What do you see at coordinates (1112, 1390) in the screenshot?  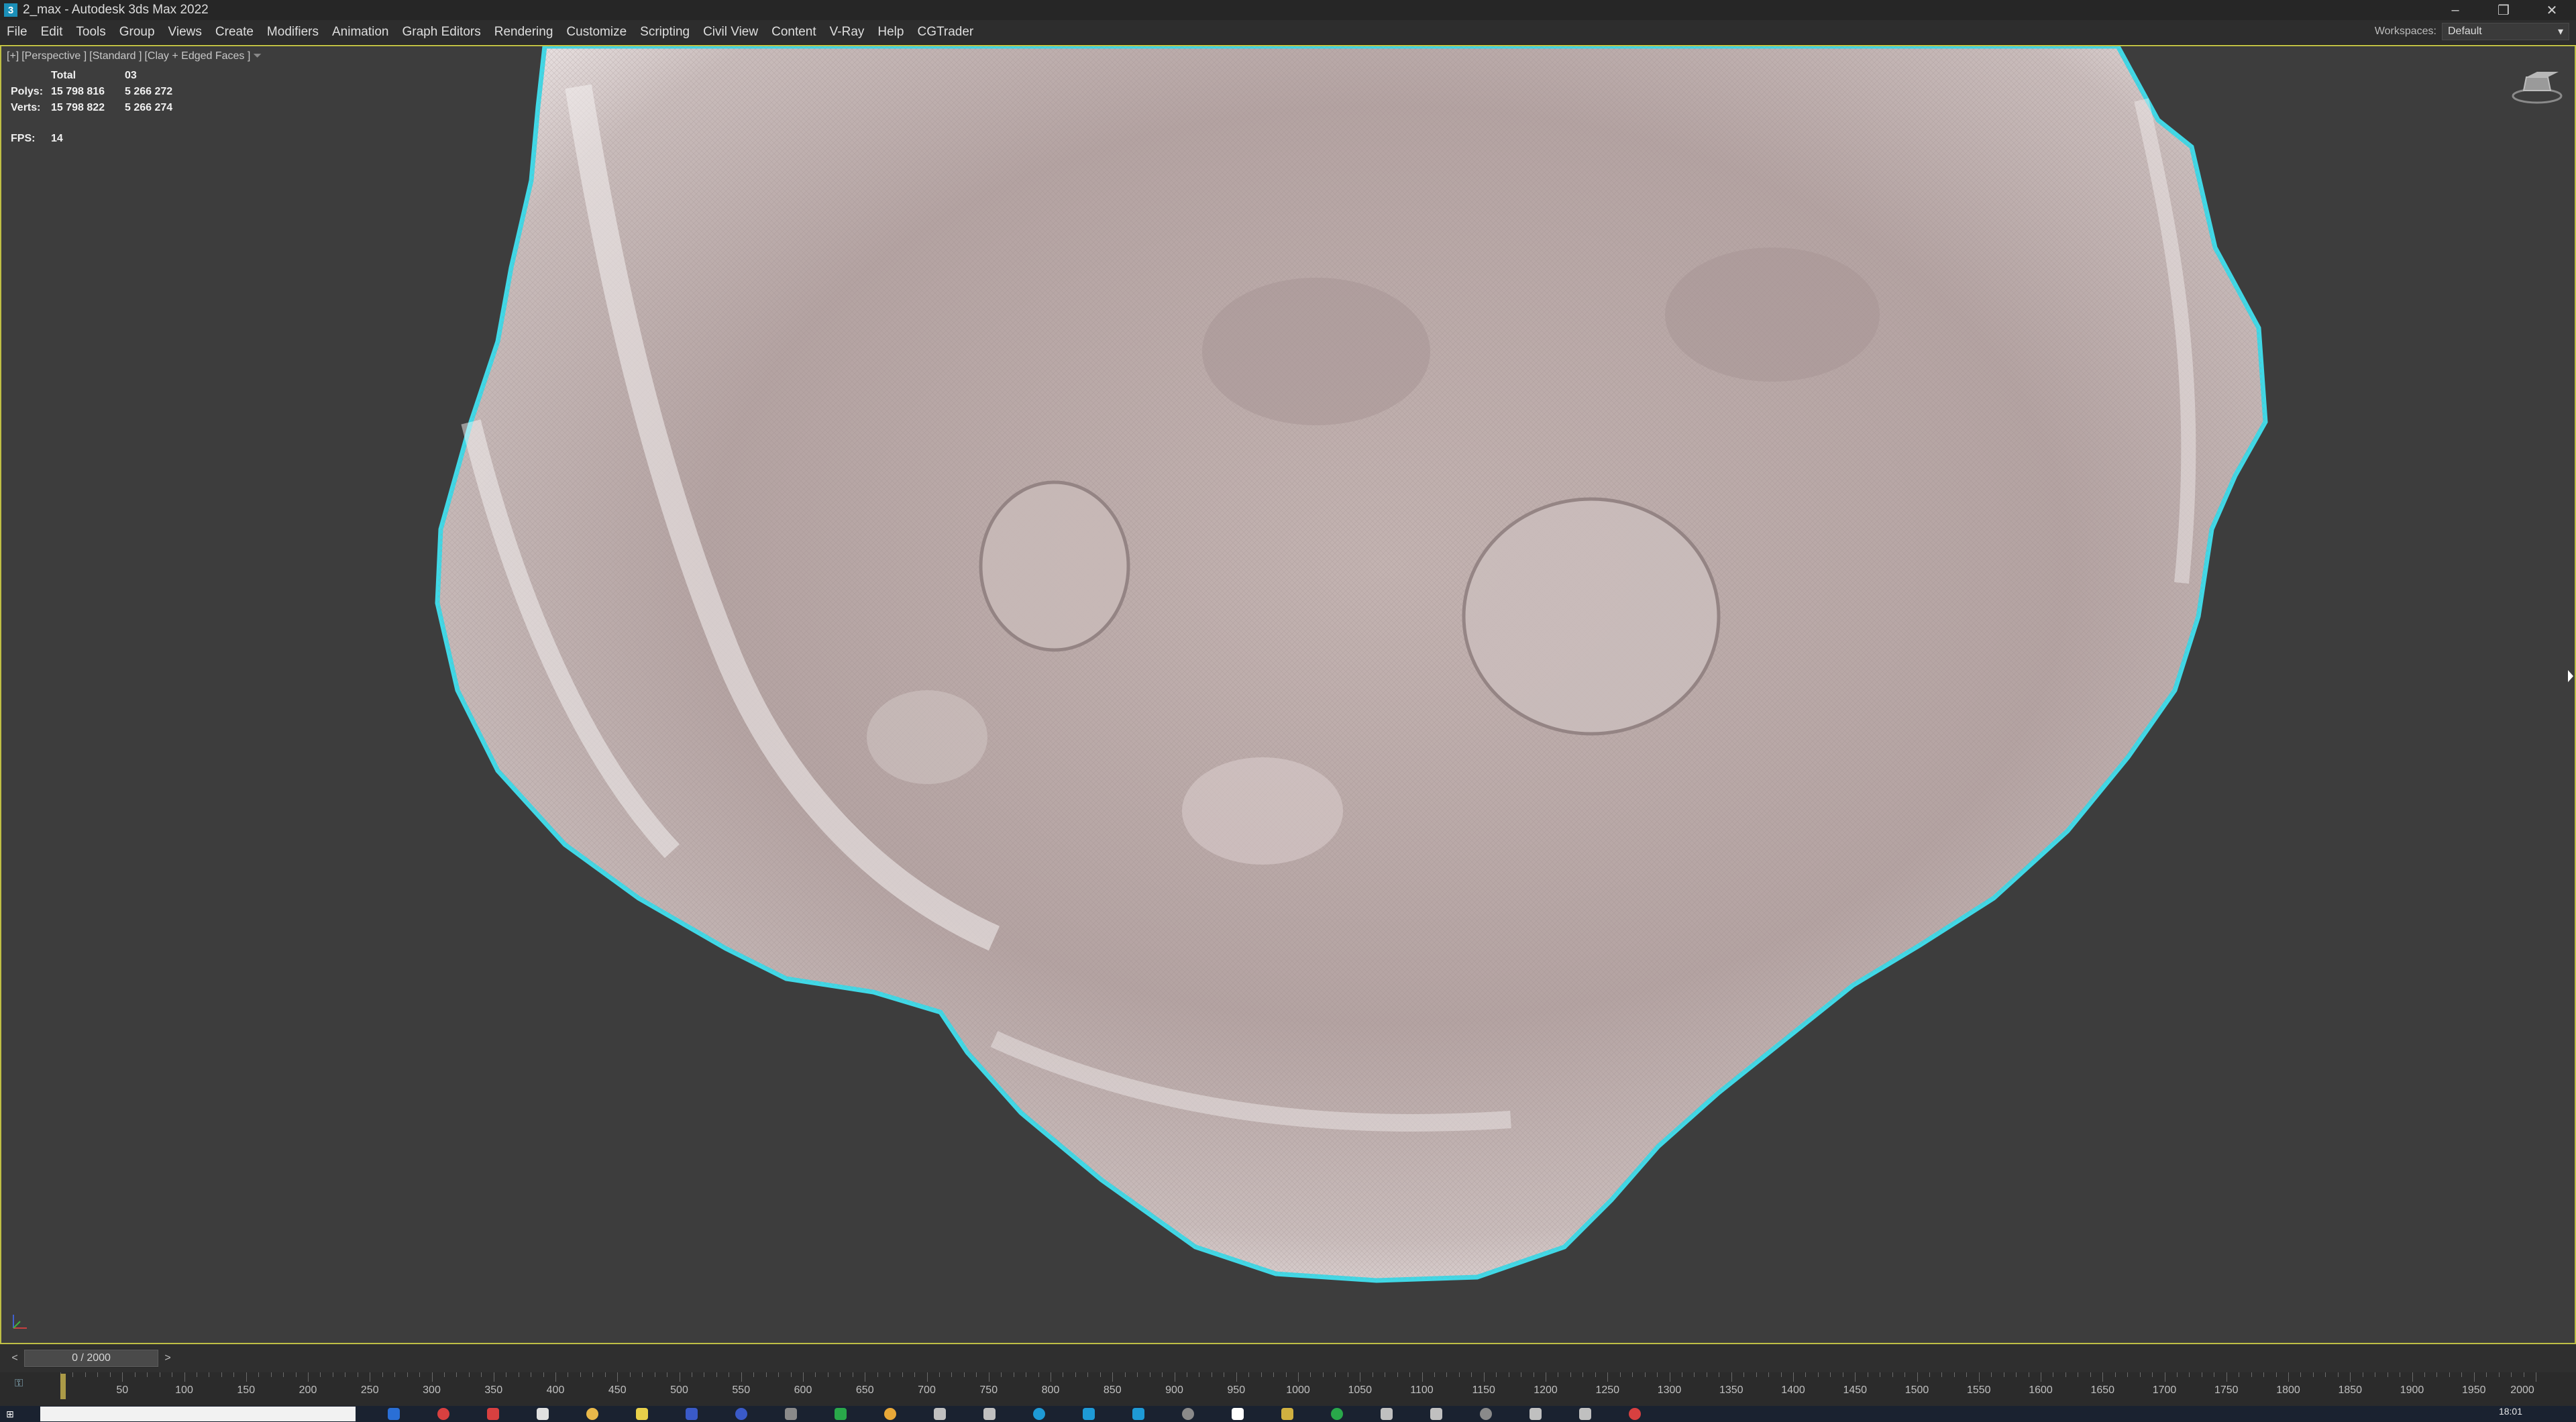 I see `ruler-tick-label: 850` at bounding box center [1112, 1390].